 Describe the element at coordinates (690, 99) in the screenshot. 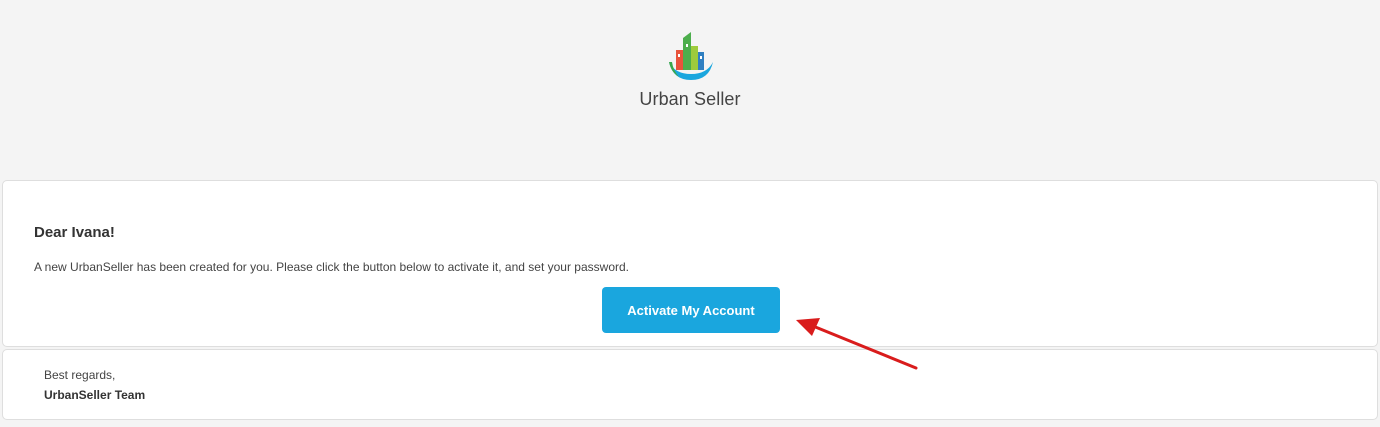

I see `brand-name: Urban Seller` at that location.